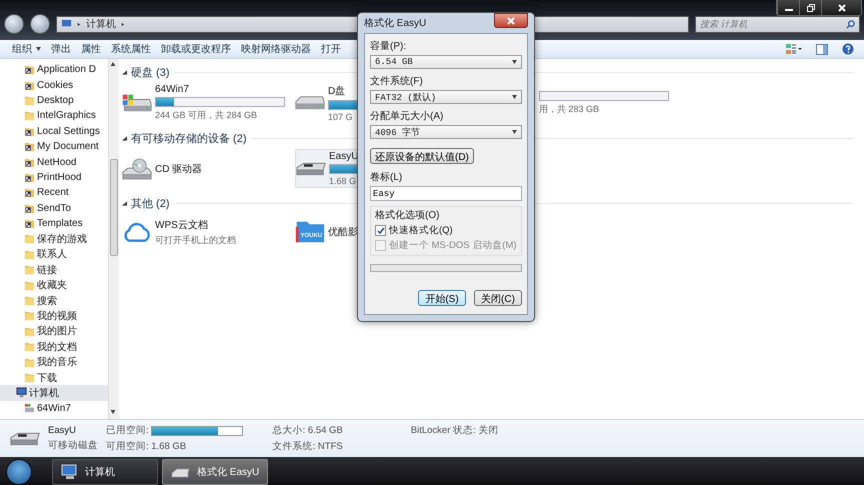 This screenshot has height=485, width=864. What do you see at coordinates (307, 446) in the screenshot?
I see `file-system-text: 文件系统: NTFS` at bounding box center [307, 446].